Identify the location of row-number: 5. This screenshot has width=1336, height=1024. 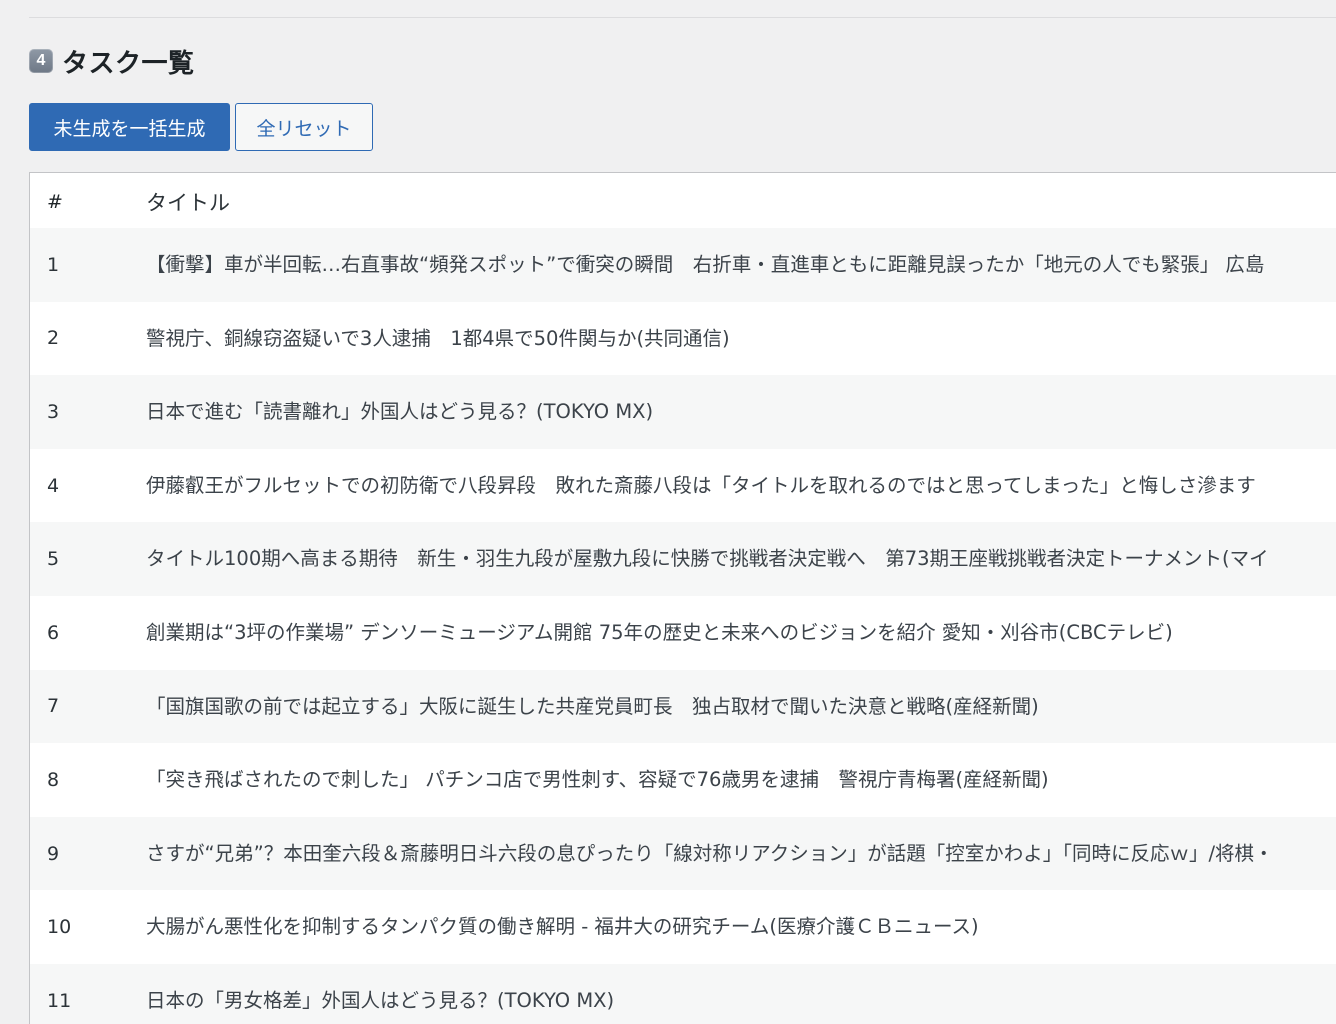
(53, 559).